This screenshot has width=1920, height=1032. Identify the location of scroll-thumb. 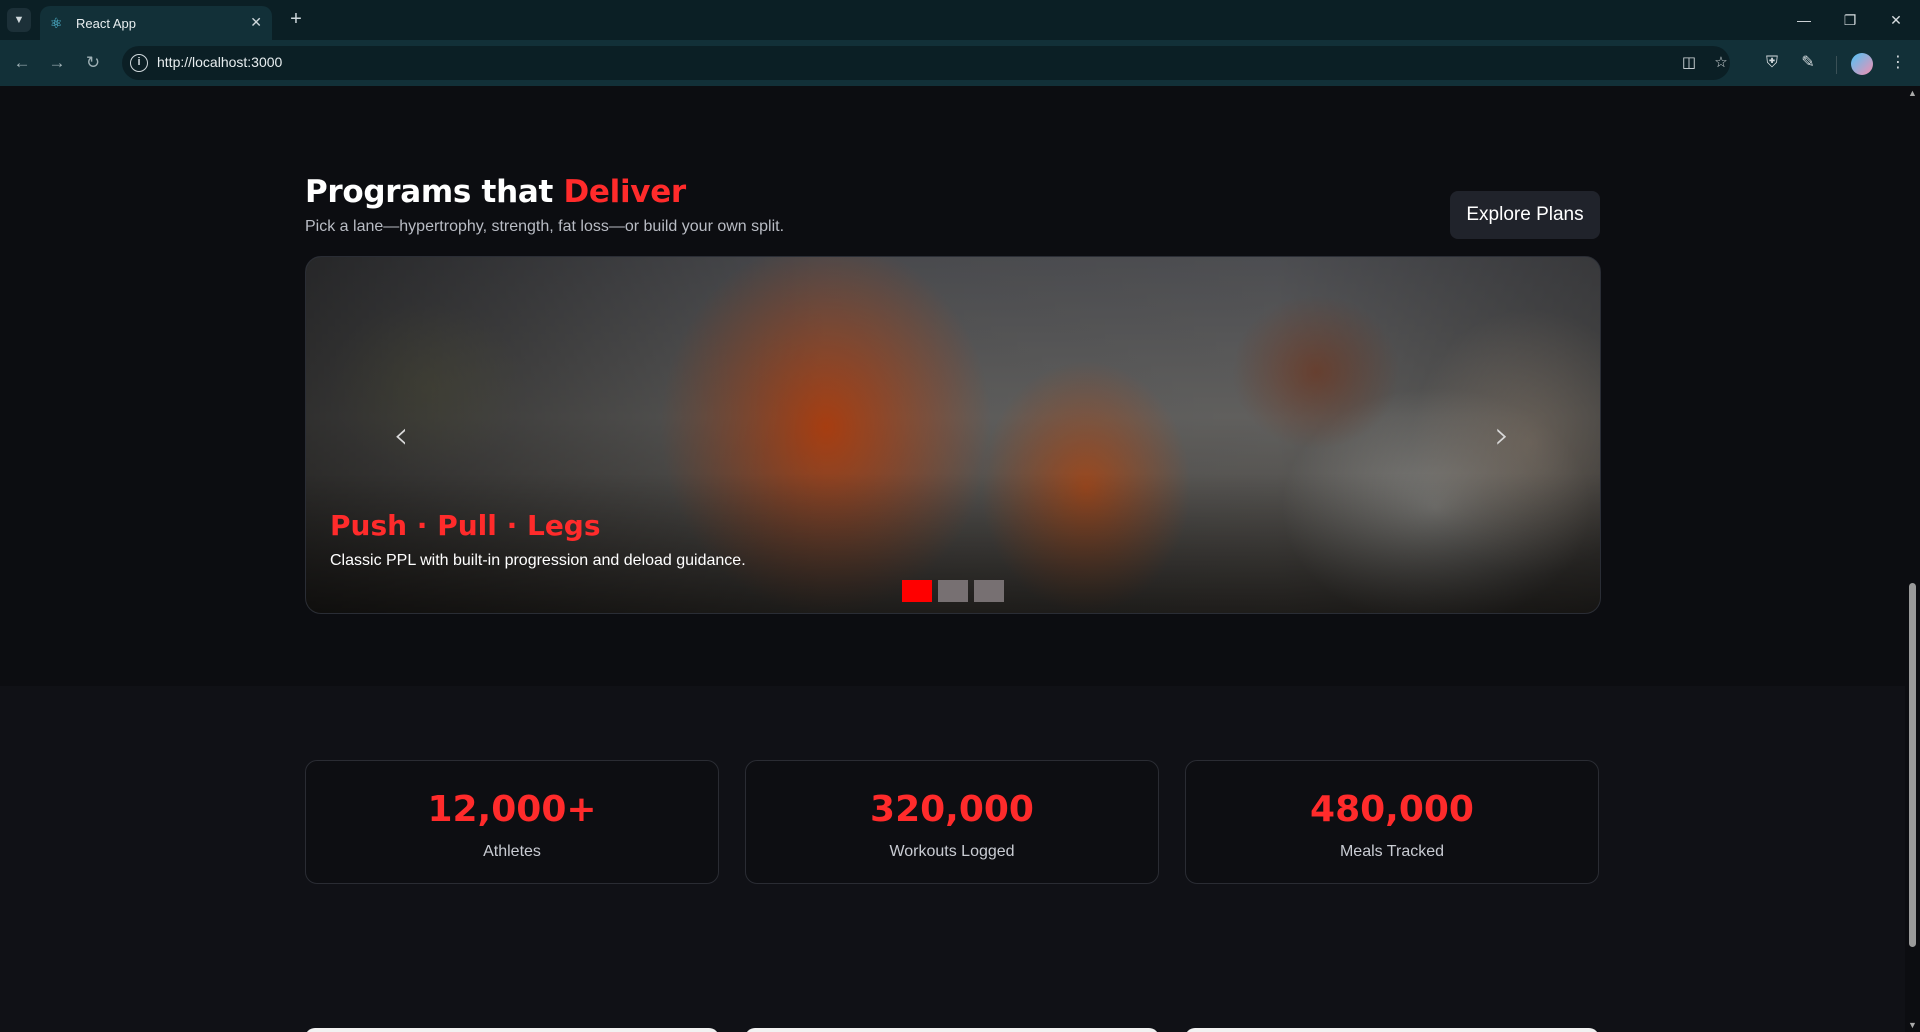
(1912, 765).